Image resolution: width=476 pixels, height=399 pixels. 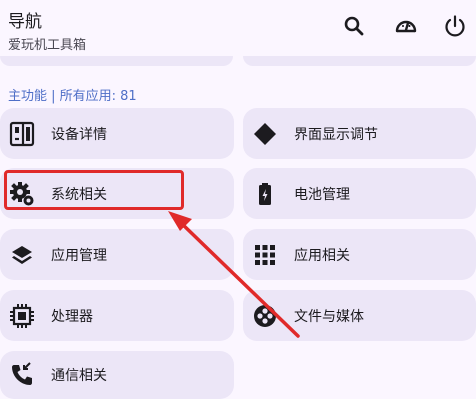 I want to click on highlight-box, so click(x=94, y=190).